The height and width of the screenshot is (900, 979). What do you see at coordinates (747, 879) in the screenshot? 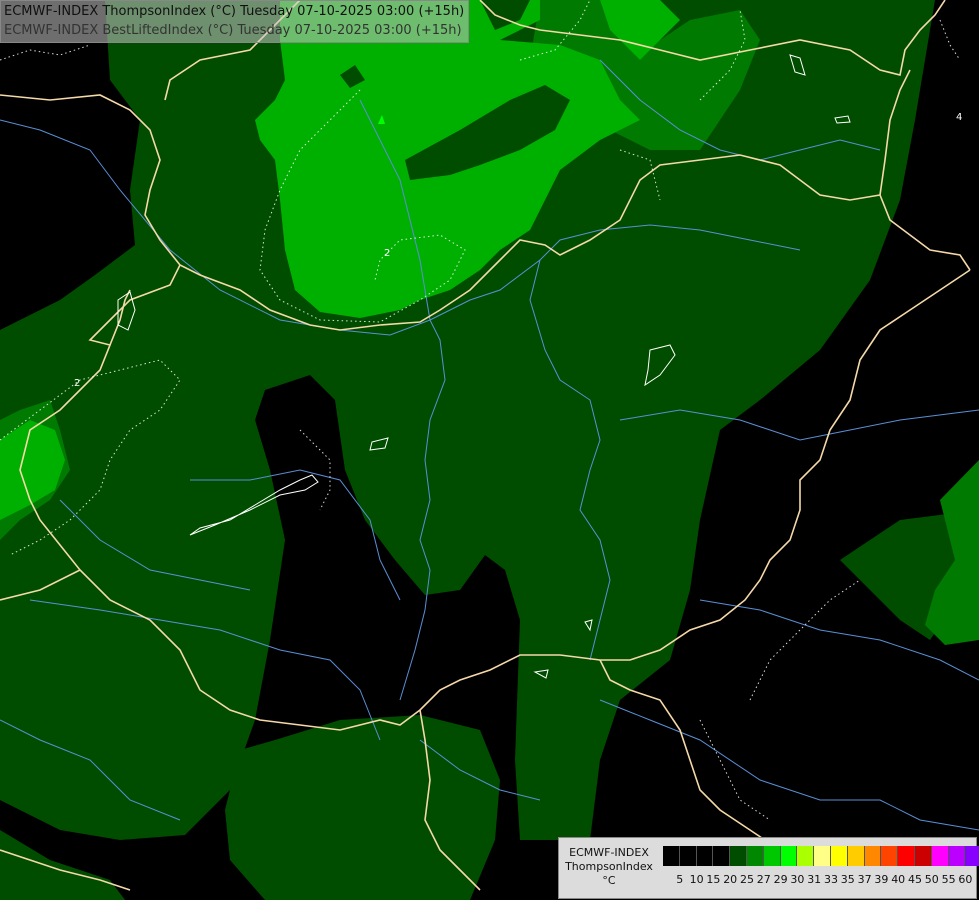
I see `legend-tick: 25` at bounding box center [747, 879].